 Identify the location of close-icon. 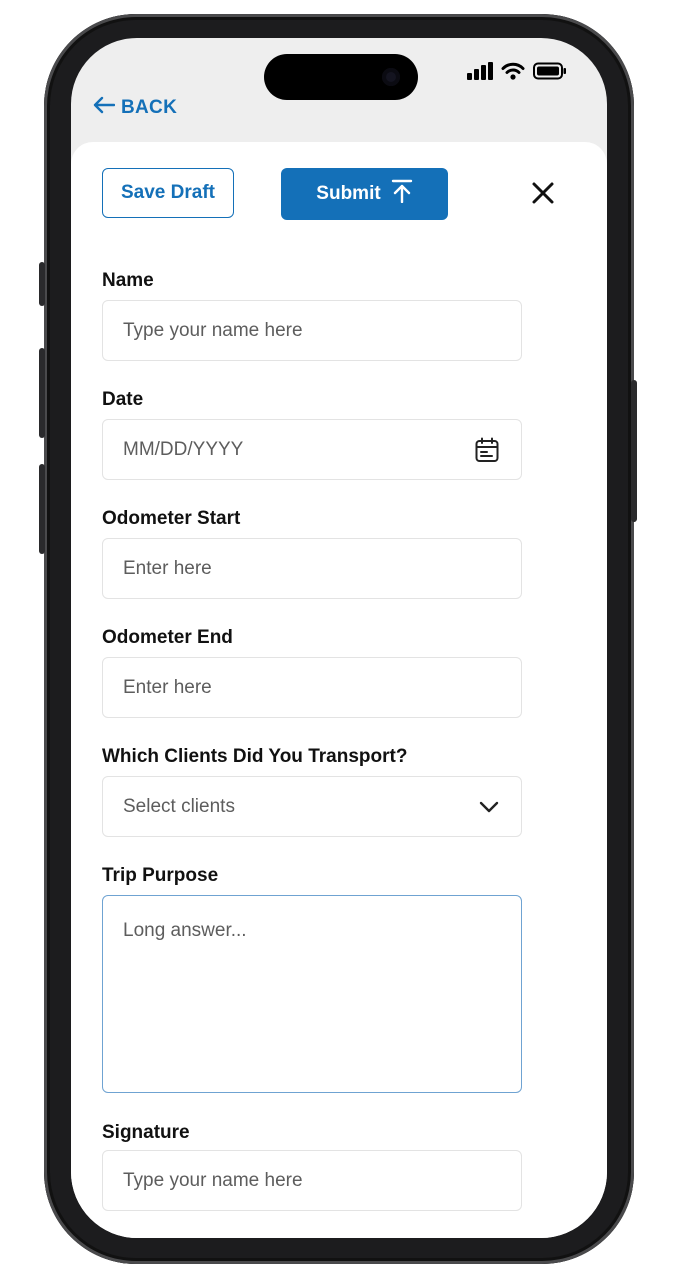
(543, 196).